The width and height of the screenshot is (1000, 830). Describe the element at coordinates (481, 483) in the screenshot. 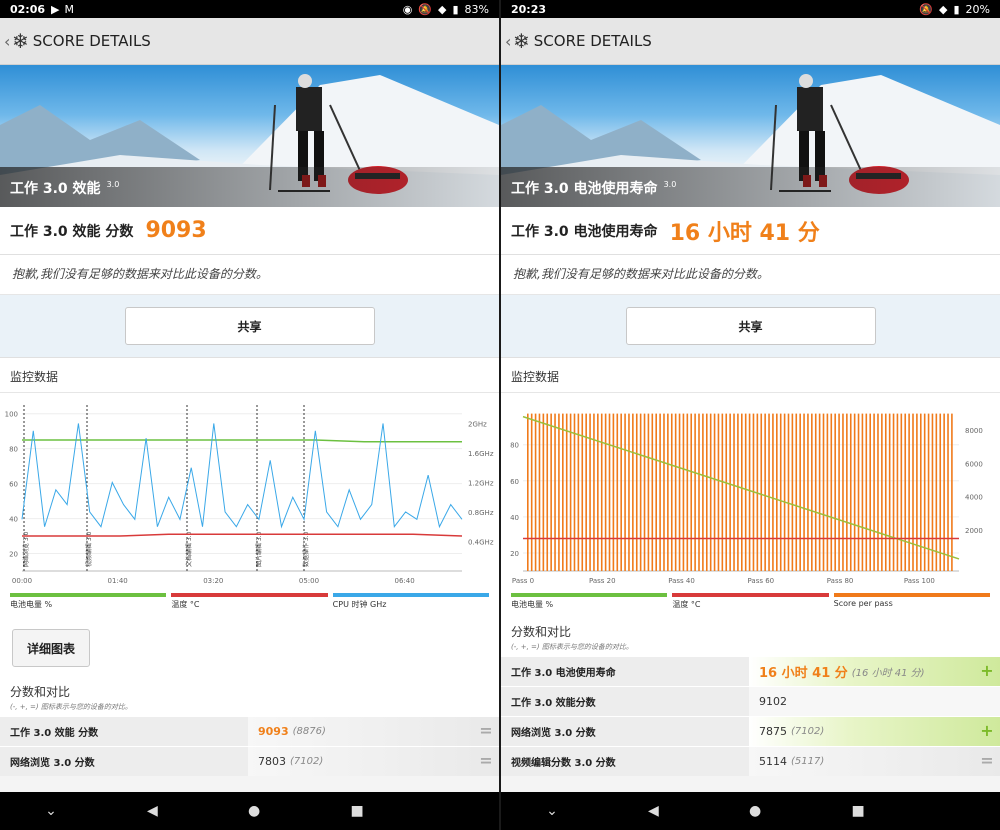

I see `y2-tick-label: 1.2GHz` at that location.